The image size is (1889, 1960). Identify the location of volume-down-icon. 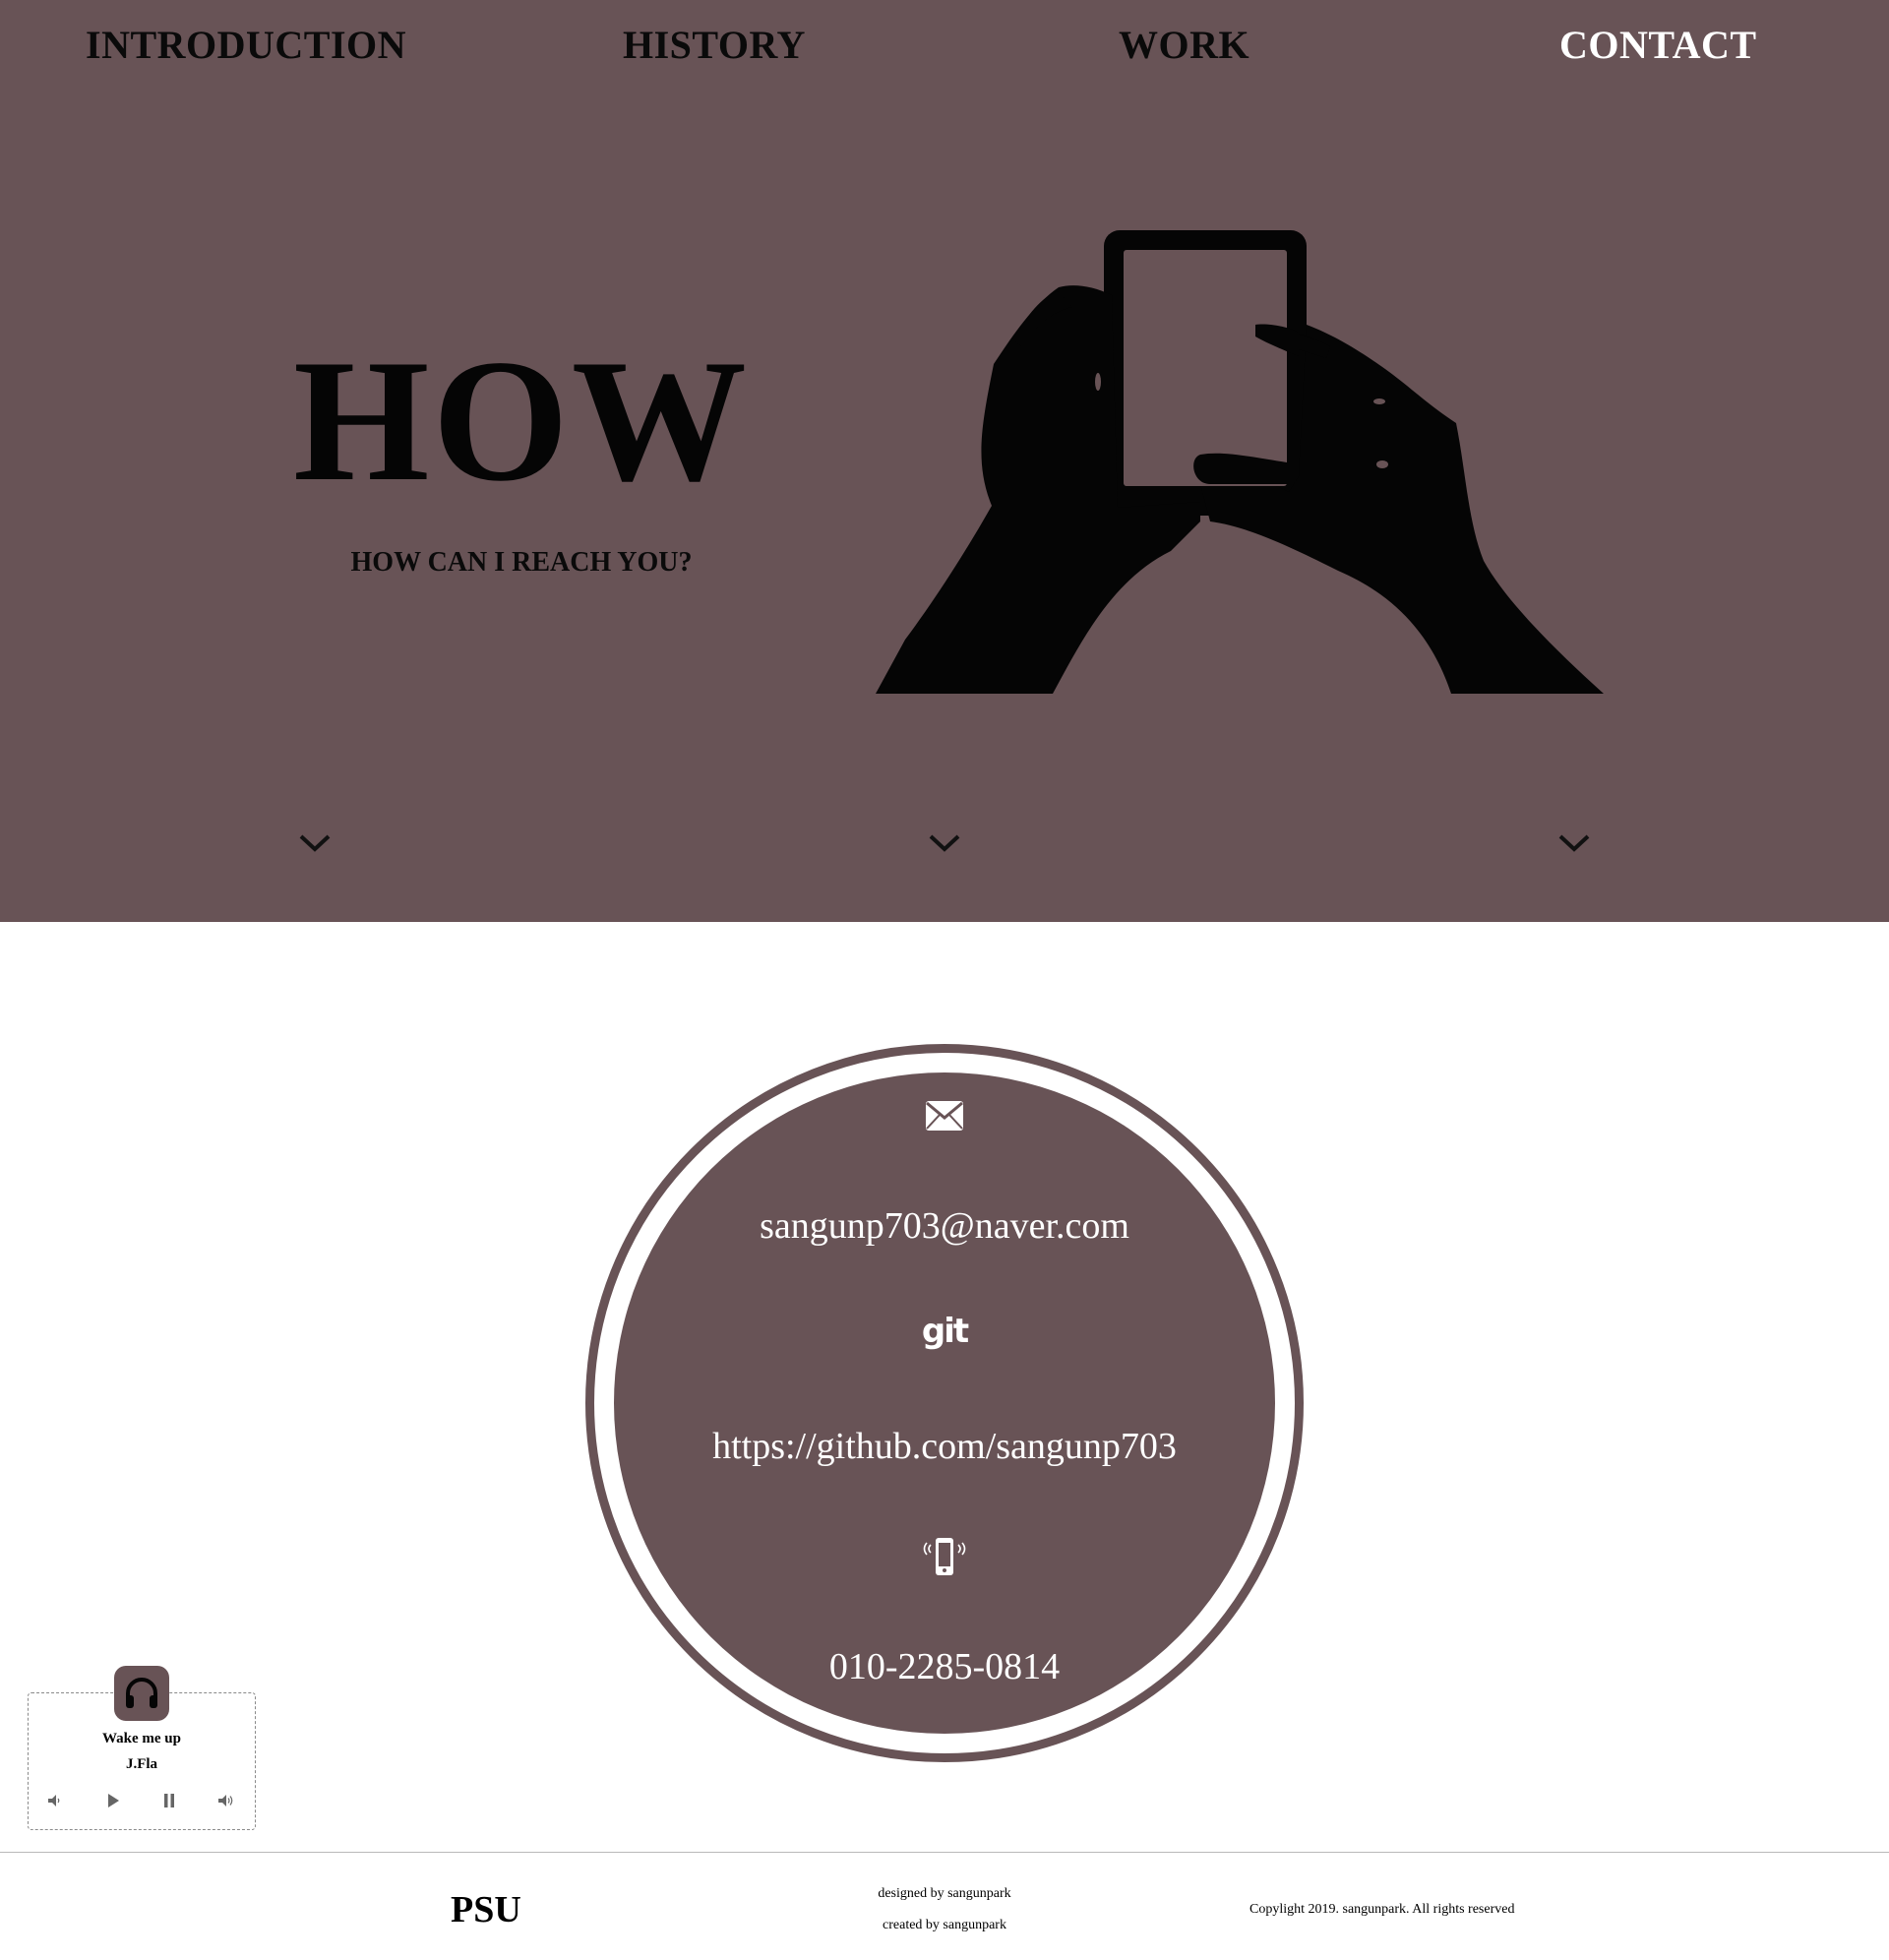
(54, 1800).